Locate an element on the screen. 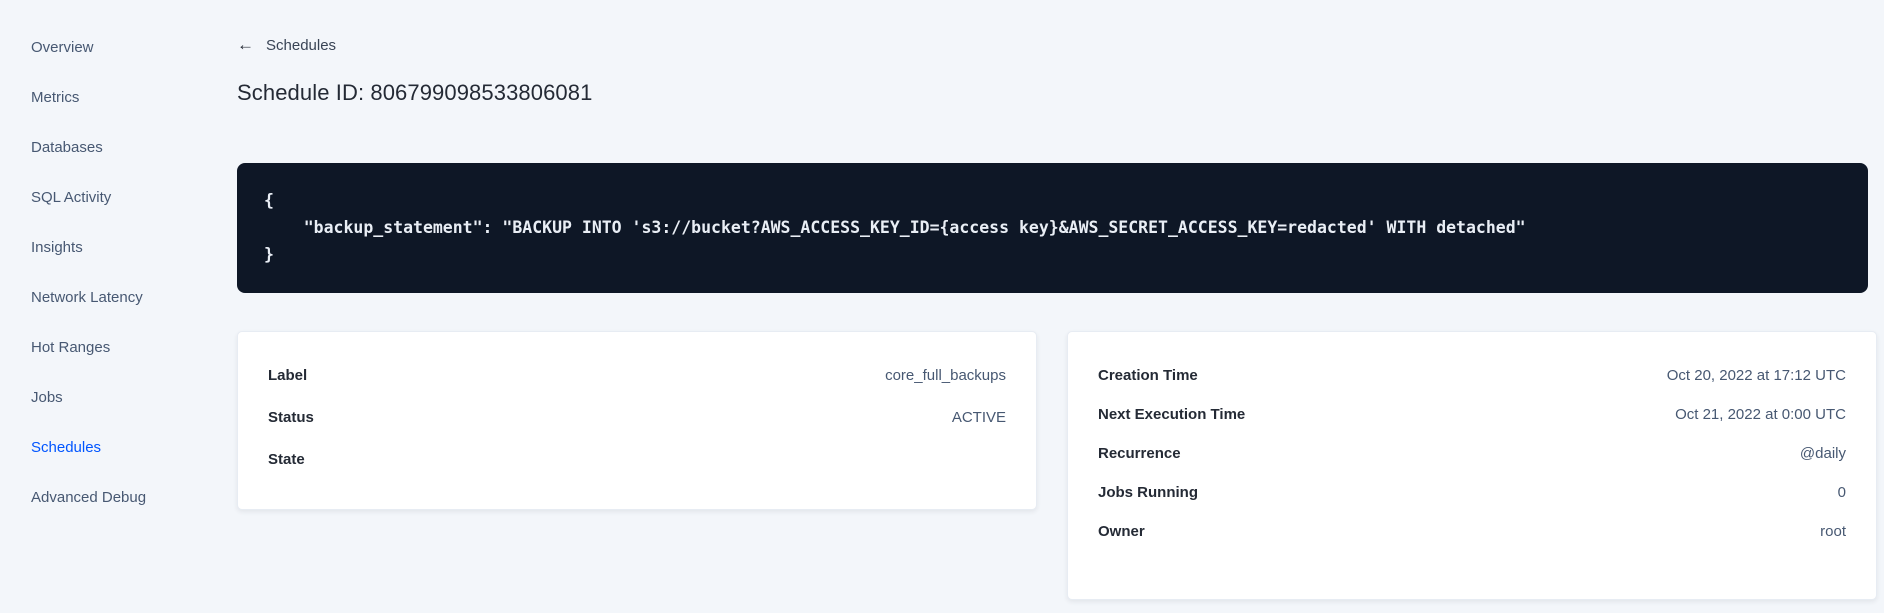 The image size is (1884, 613). sidebar-item: SQL Activity is located at coordinates (103, 198).